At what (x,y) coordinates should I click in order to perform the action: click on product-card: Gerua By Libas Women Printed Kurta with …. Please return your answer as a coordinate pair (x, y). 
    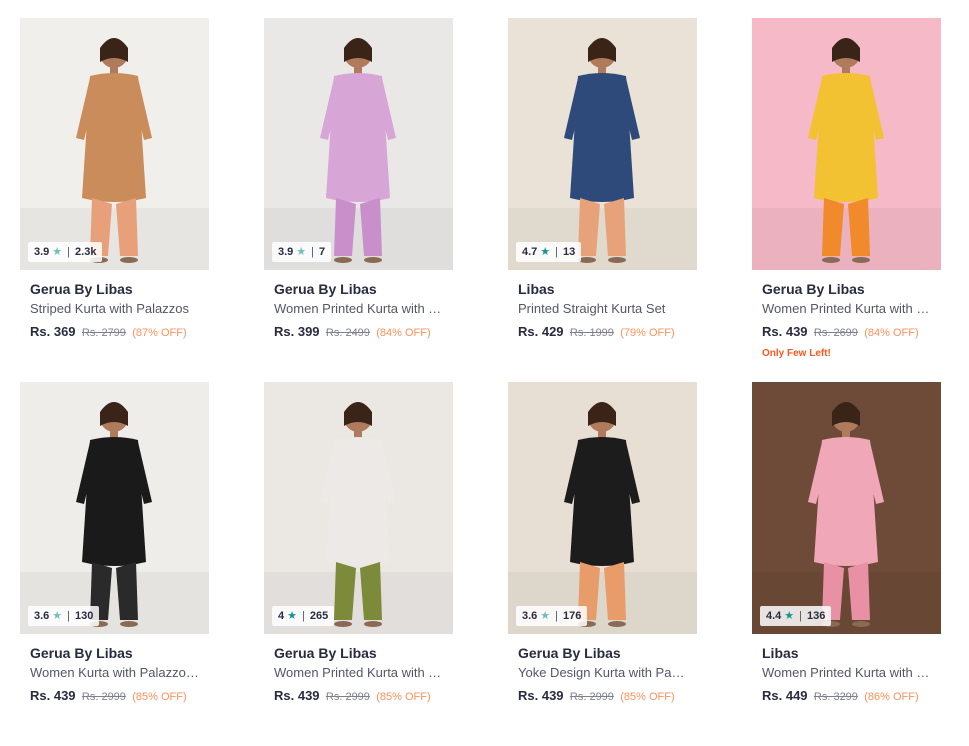
    Looking at the image, I should click on (846, 200).